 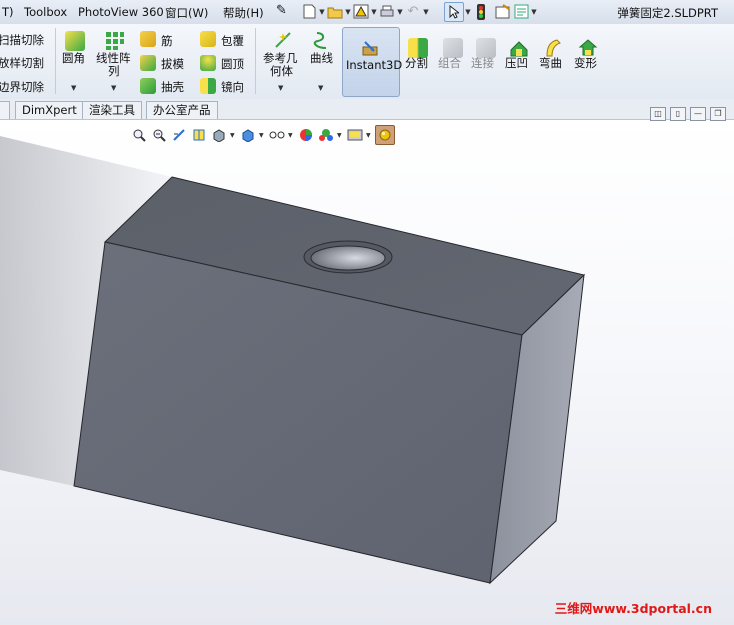 What do you see at coordinates (73, 88) in the screenshot?
I see `fillet-dropdown-icon: ▼` at bounding box center [73, 88].